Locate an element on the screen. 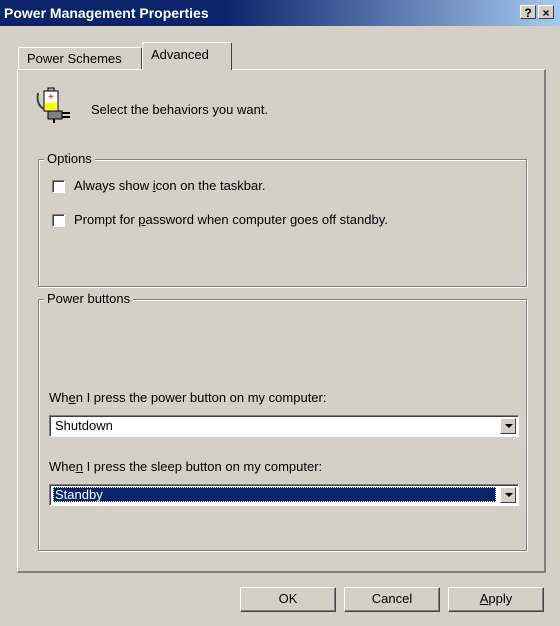  help-button: ? is located at coordinates (528, 12).